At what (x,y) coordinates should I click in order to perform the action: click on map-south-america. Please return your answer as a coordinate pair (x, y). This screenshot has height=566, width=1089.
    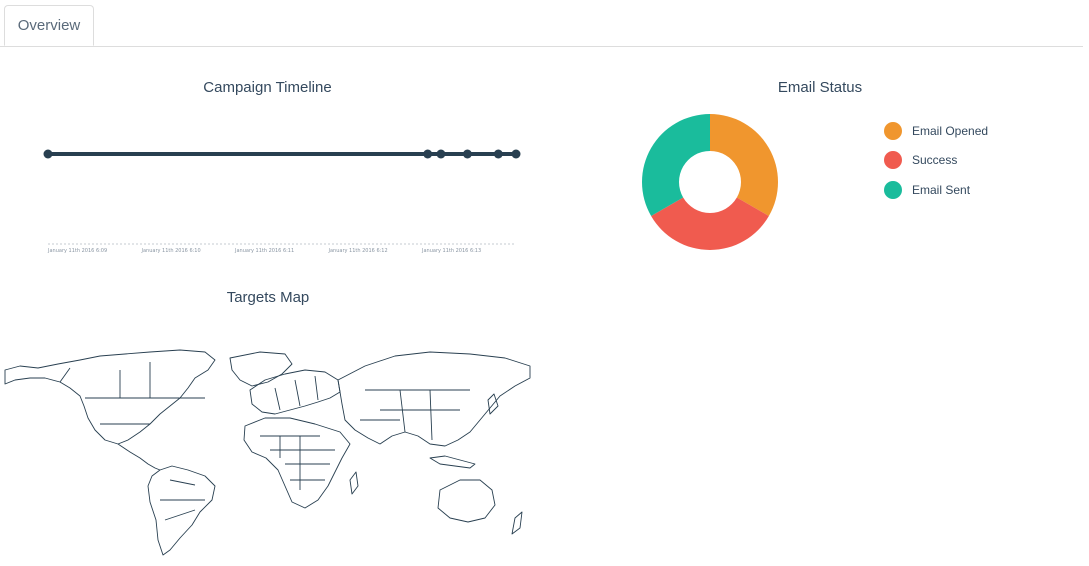
    Looking at the image, I should click on (181, 510).